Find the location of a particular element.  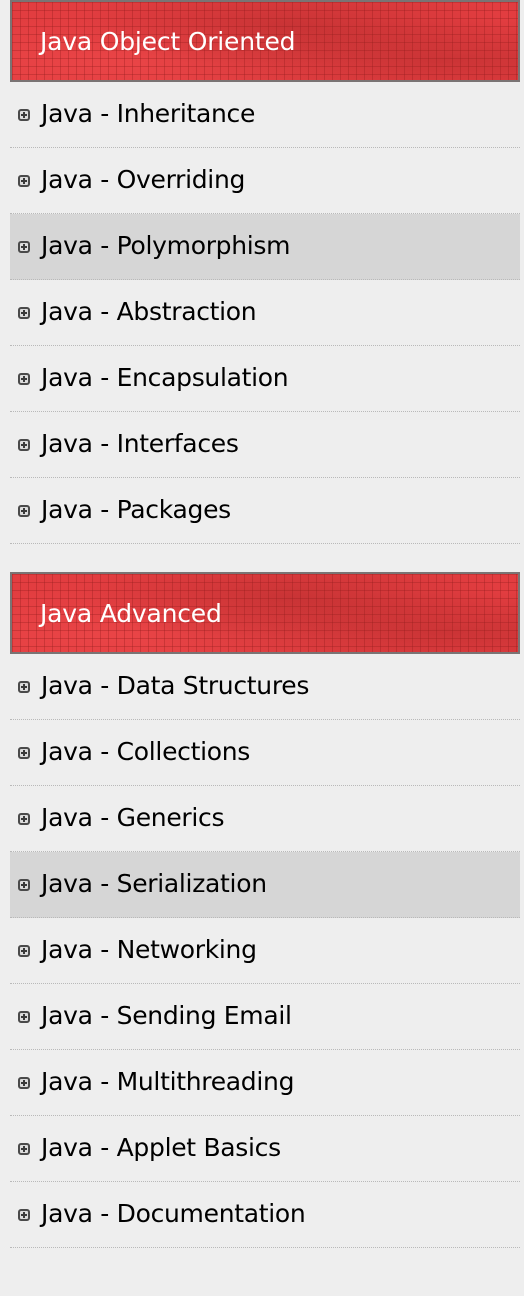

menu-item-overriding: Java - Overriding is located at coordinates (265, 181).